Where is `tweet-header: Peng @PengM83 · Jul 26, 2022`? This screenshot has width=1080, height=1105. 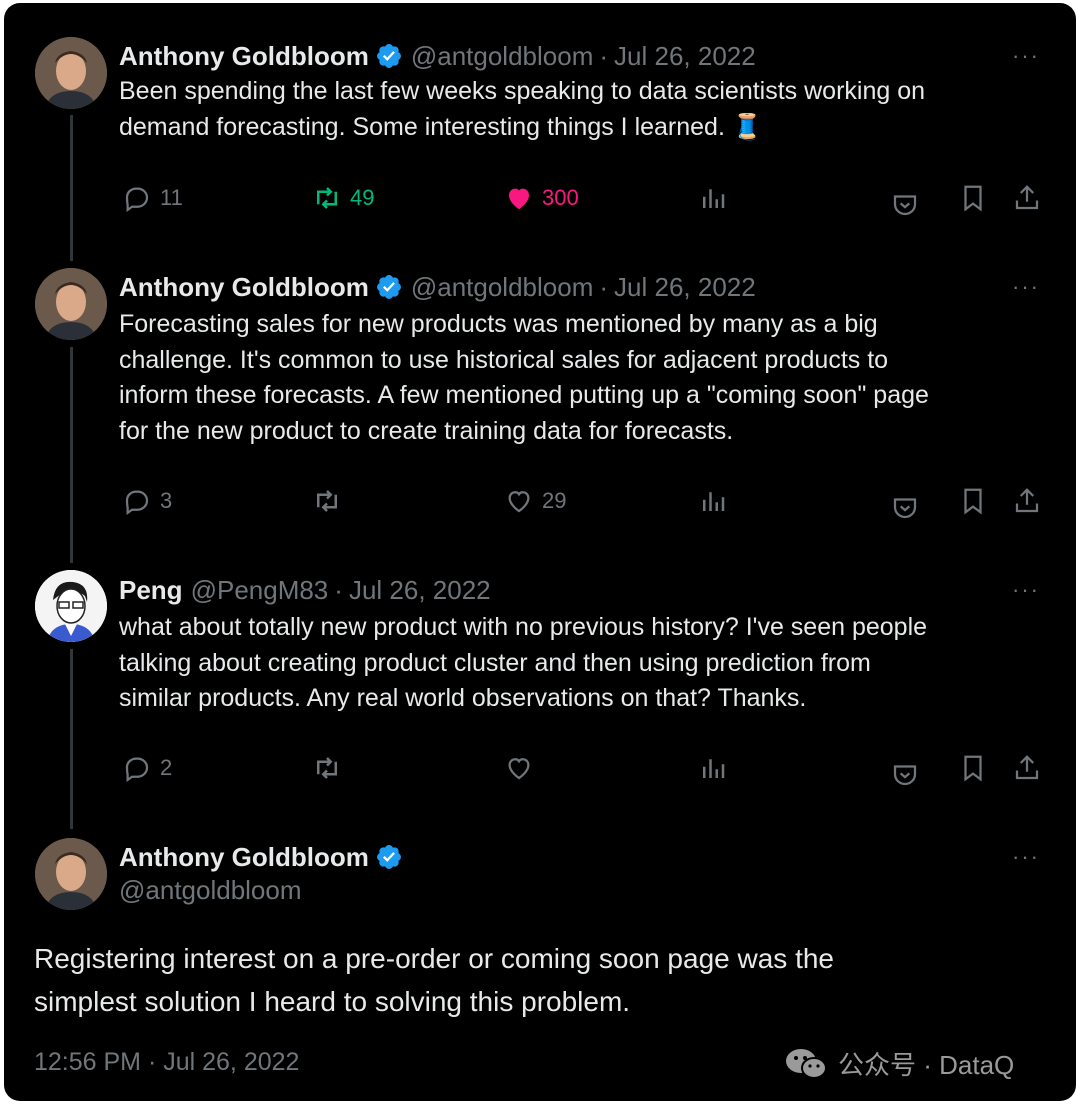 tweet-header: Peng @PengM83 · Jul 26, 2022 is located at coordinates (305, 590).